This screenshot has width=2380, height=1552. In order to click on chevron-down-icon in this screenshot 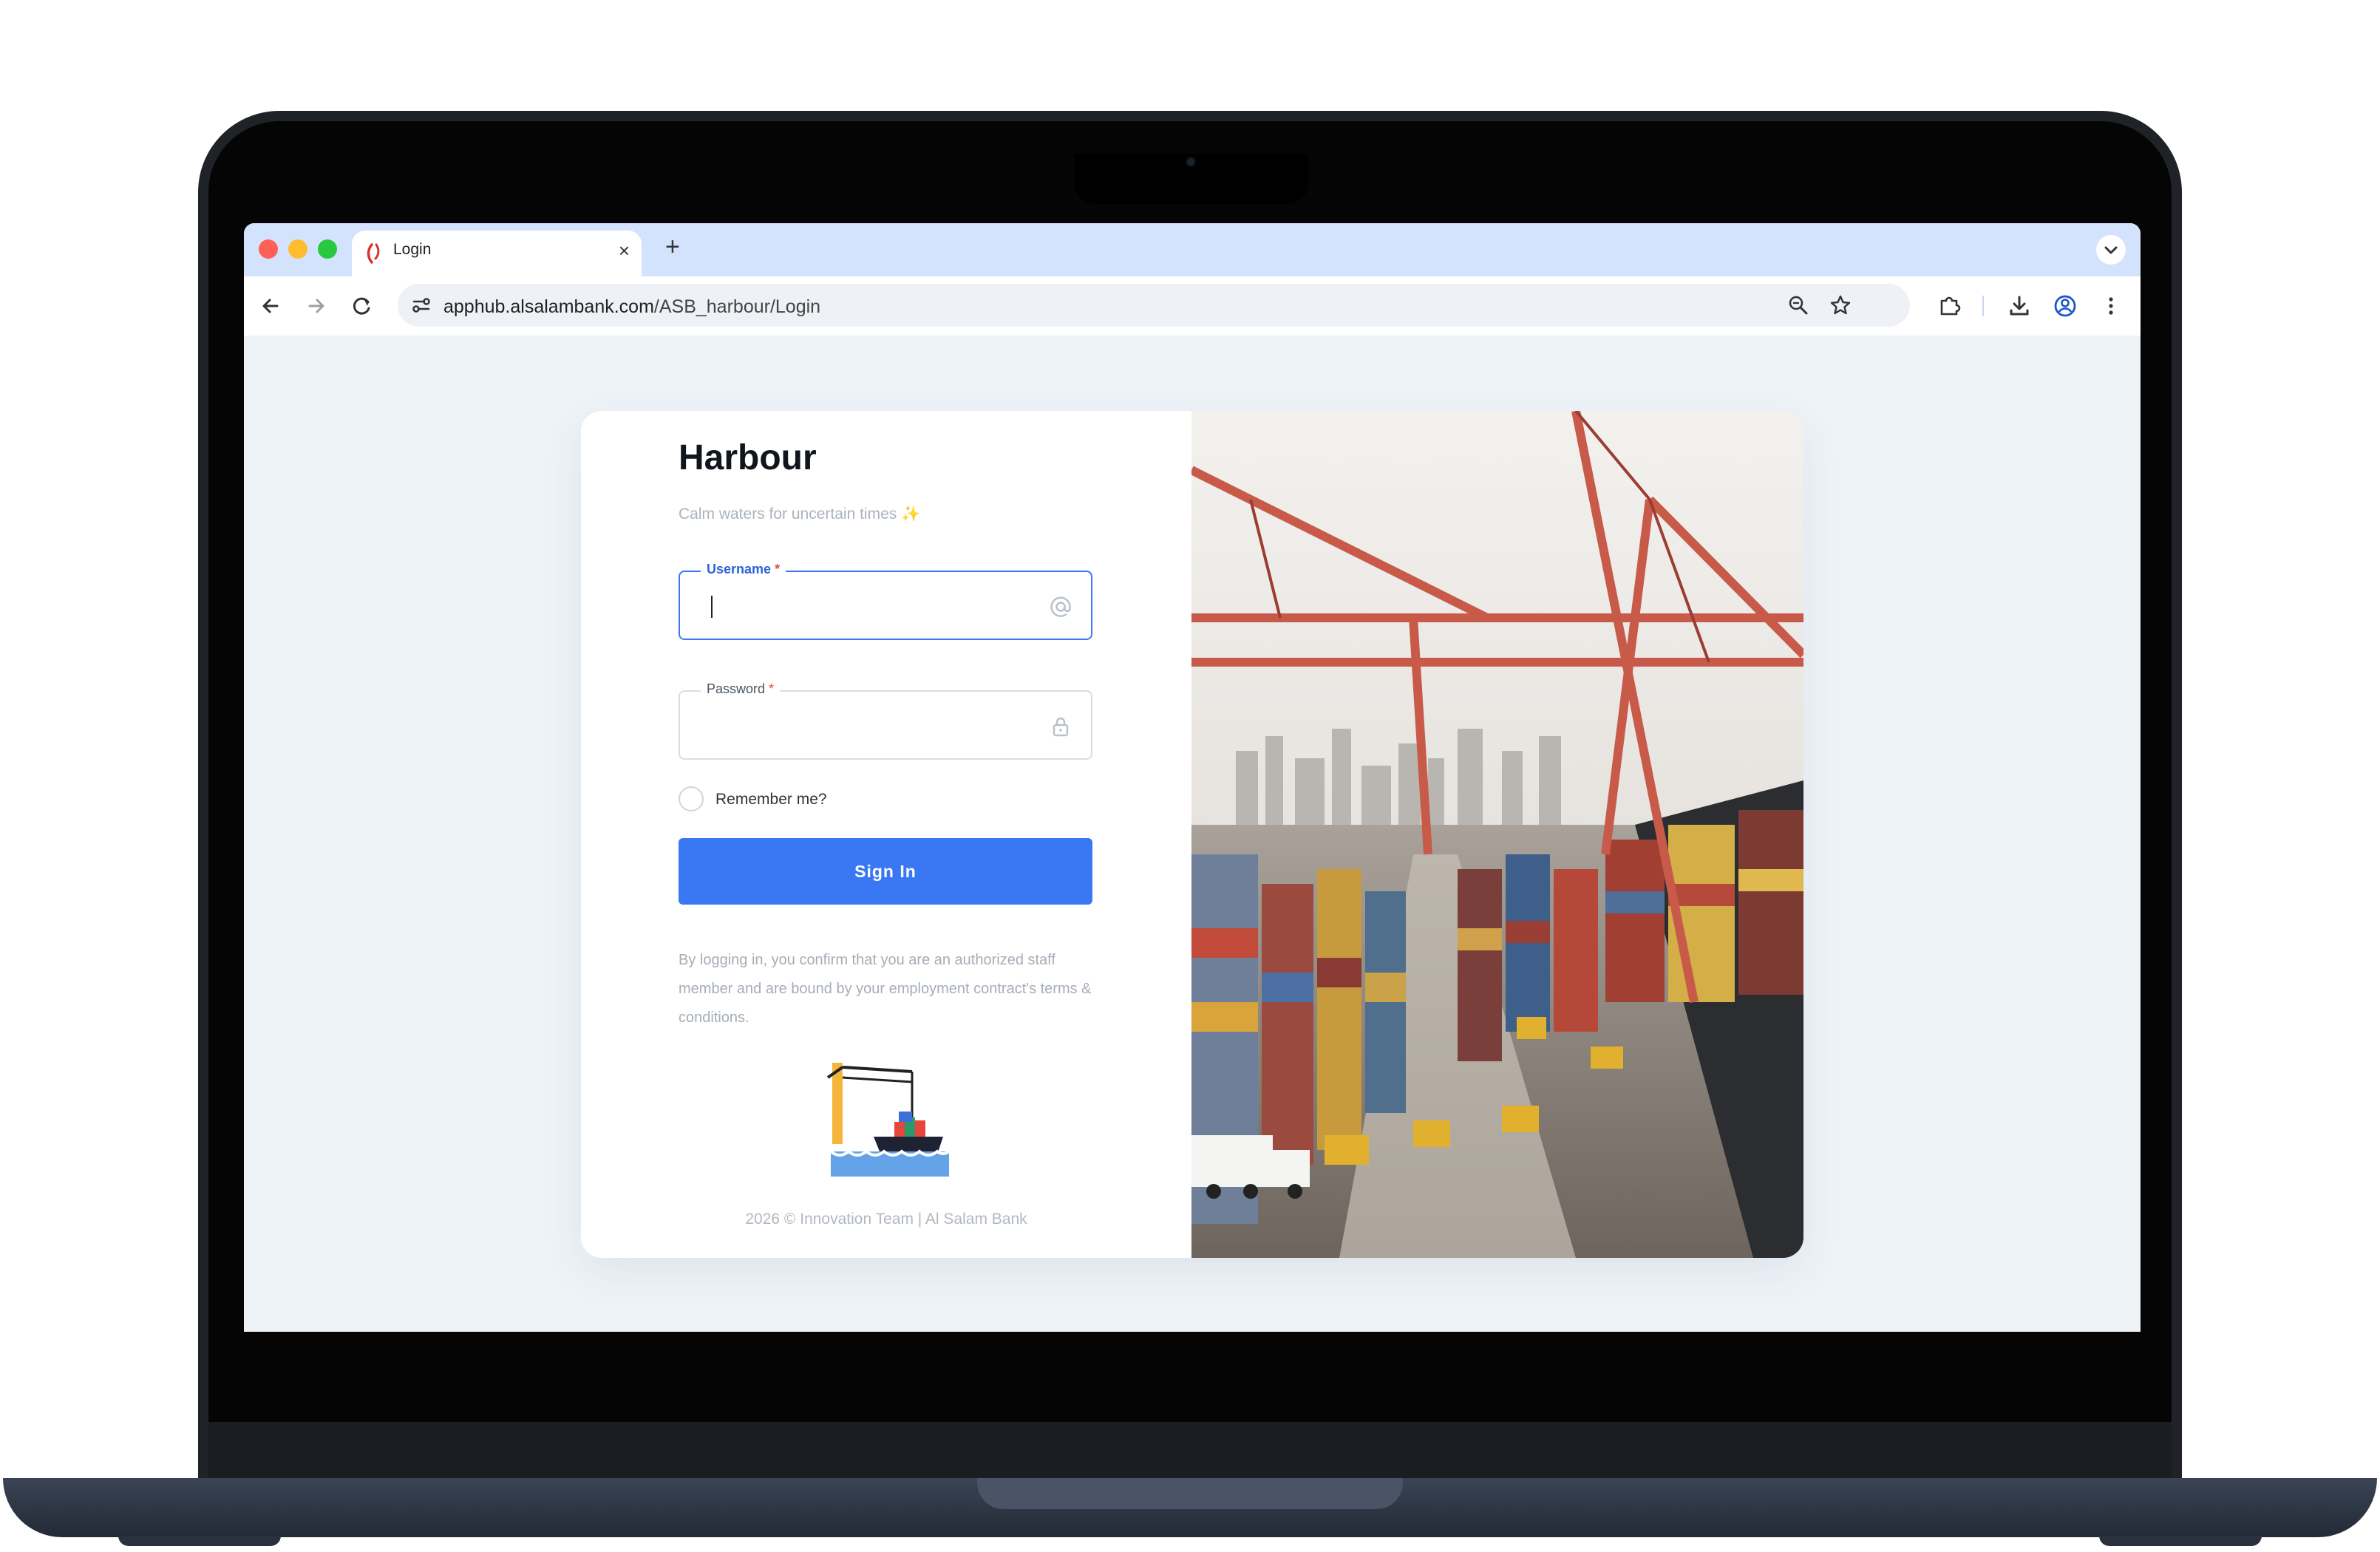, I will do `click(2111, 250)`.